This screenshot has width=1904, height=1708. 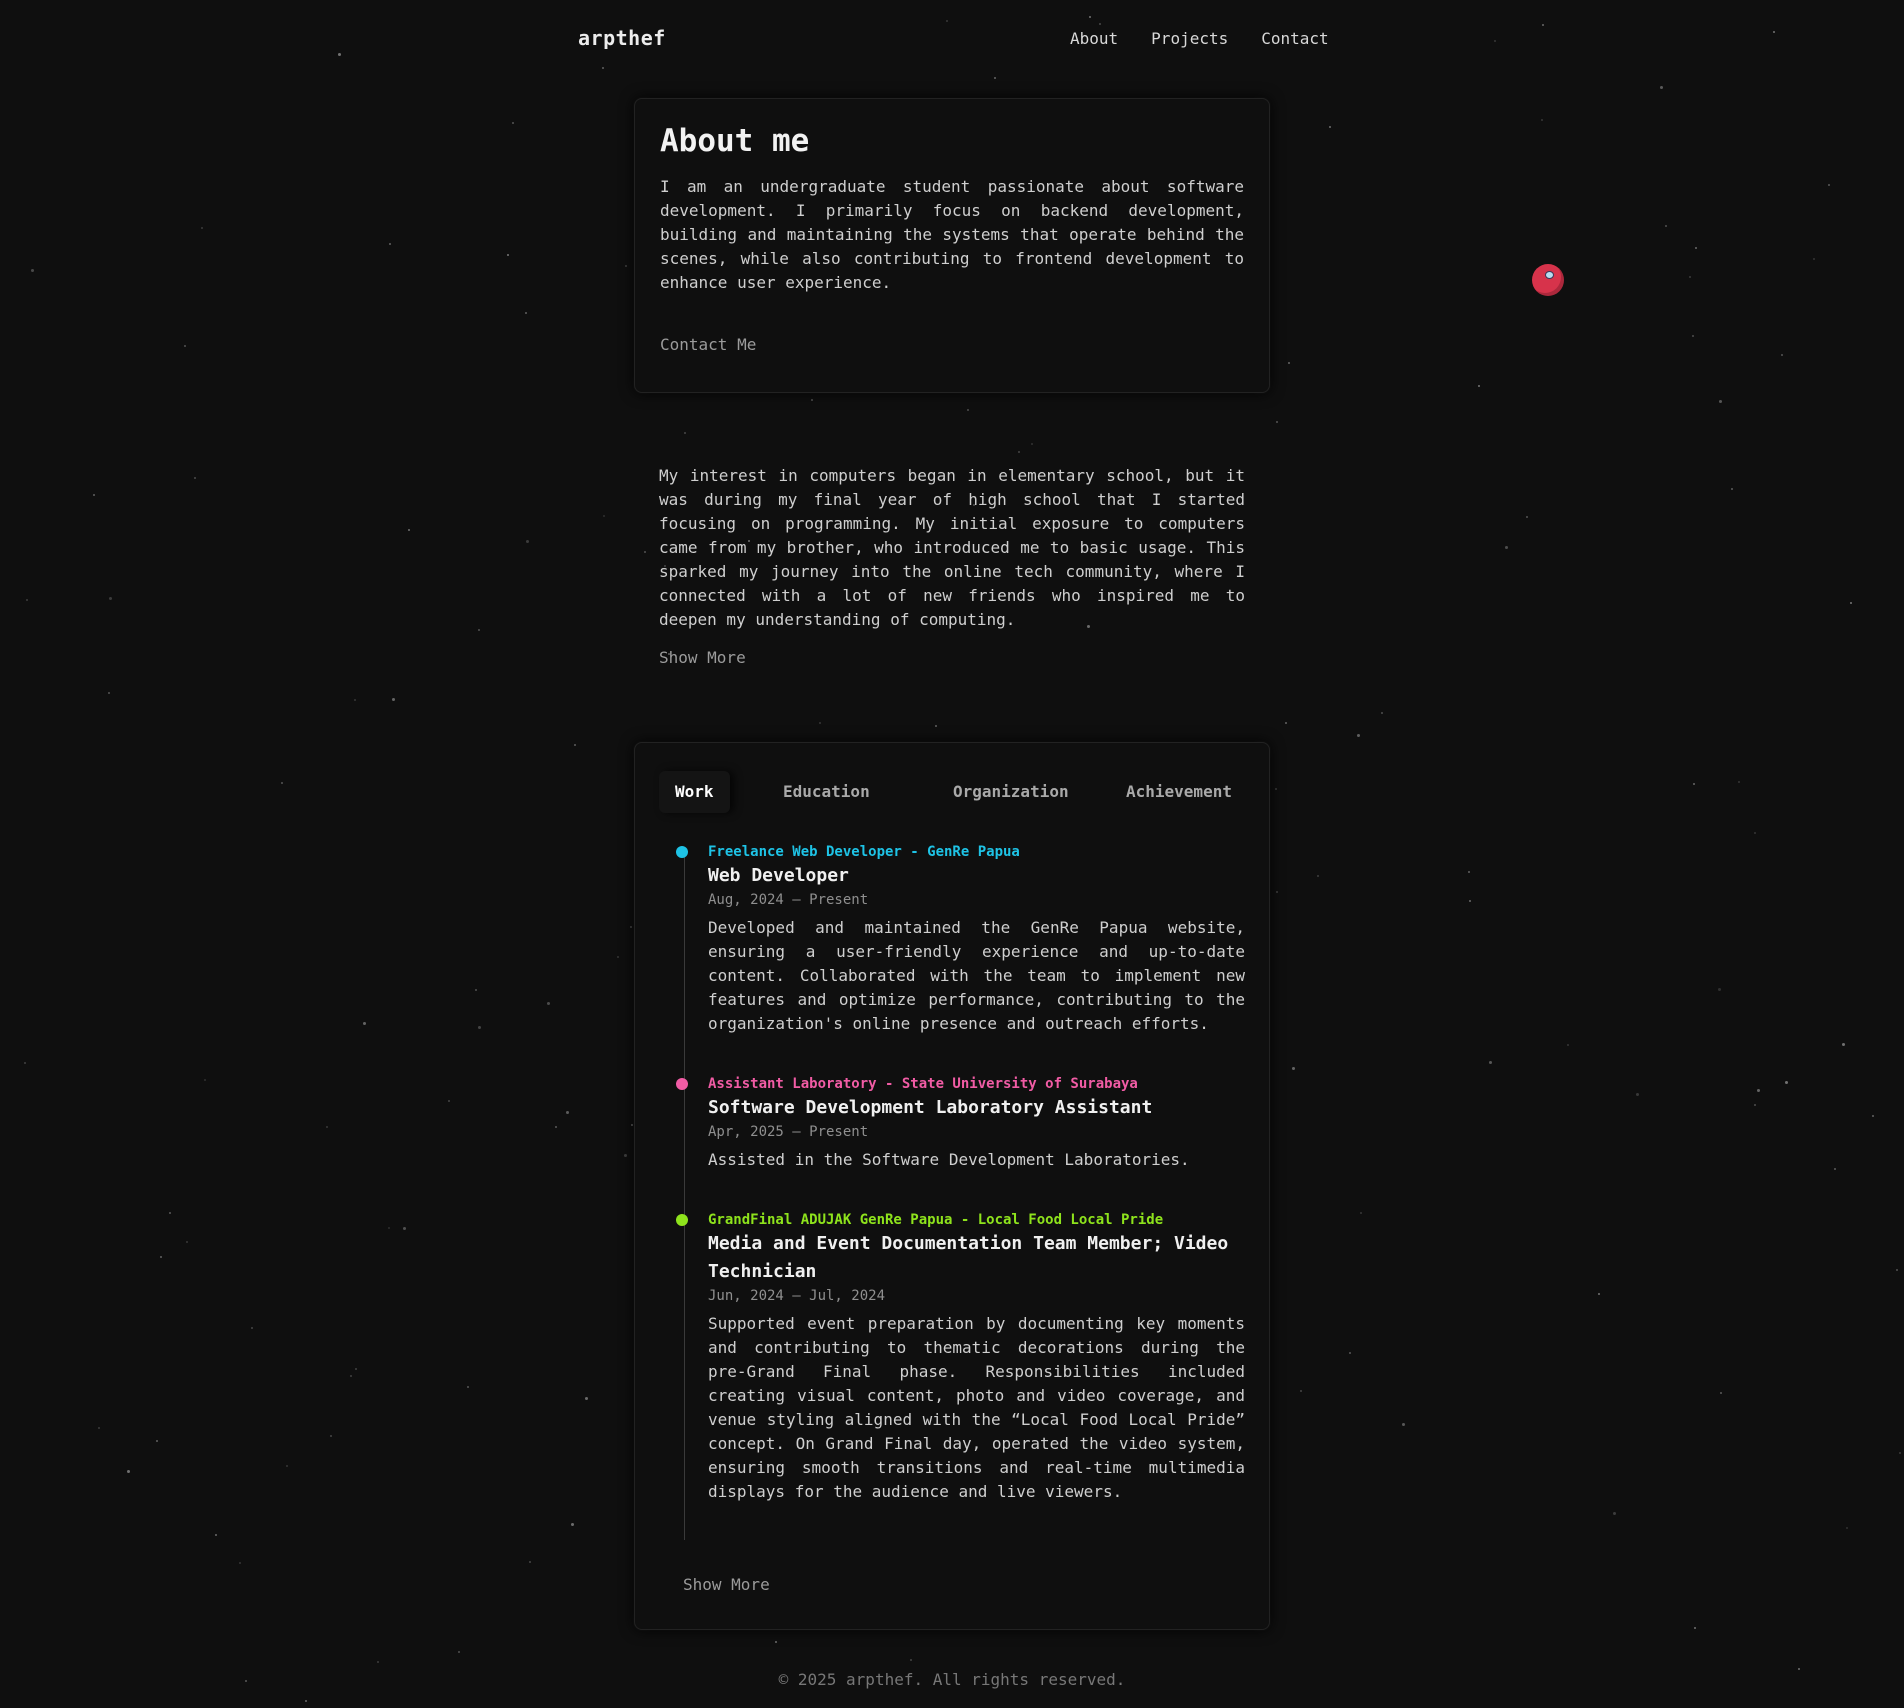 What do you see at coordinates (1094, 38) in the screenshot?
I see `nav-about-link: About` at bounding box center [1094, 38].